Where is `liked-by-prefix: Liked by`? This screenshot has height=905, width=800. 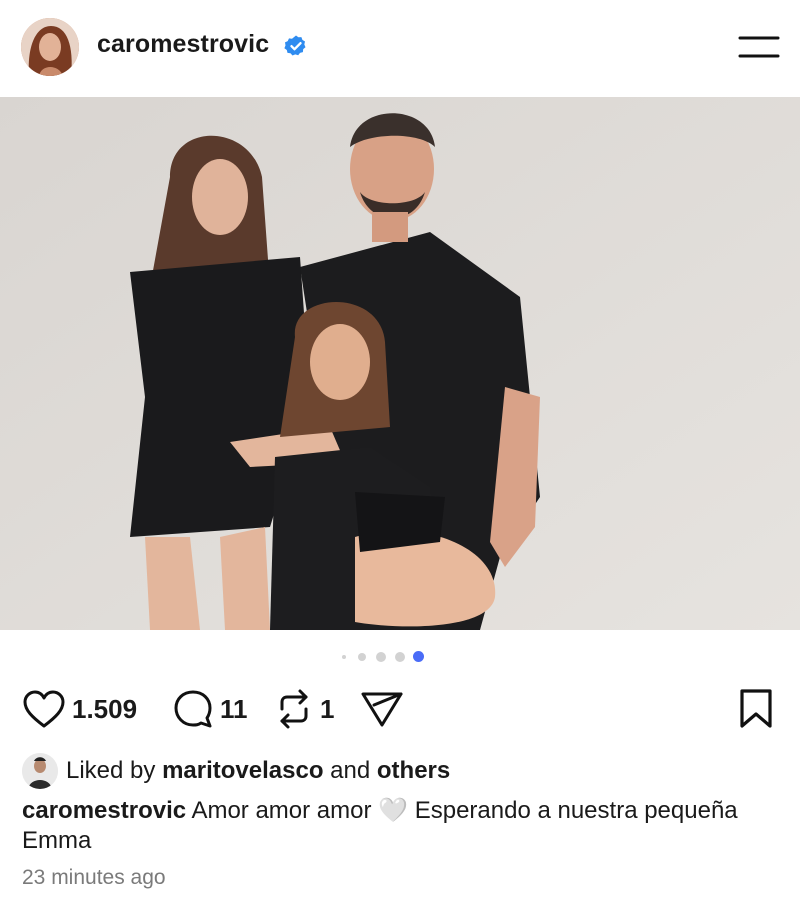
liked-by-prefix: Liked by is located at coordinates (111, 770).